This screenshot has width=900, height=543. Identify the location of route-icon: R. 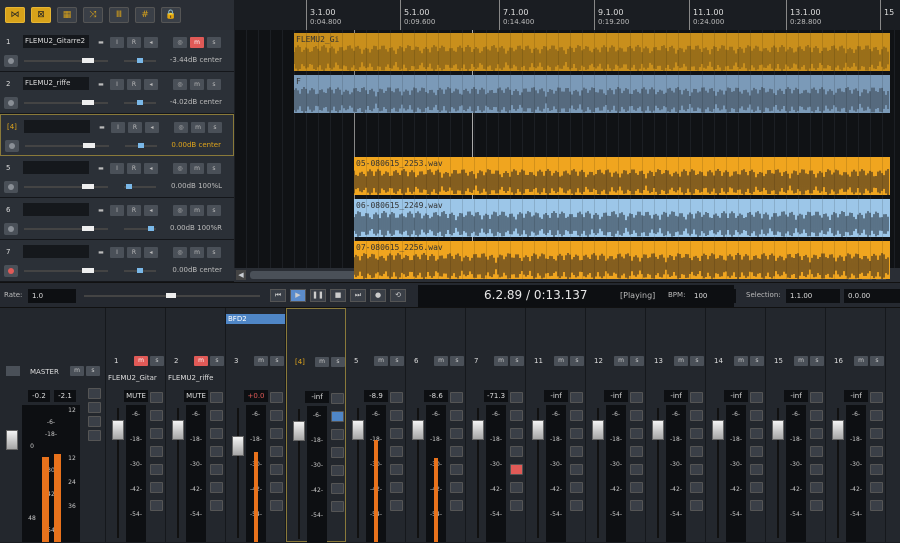
(134, 84).